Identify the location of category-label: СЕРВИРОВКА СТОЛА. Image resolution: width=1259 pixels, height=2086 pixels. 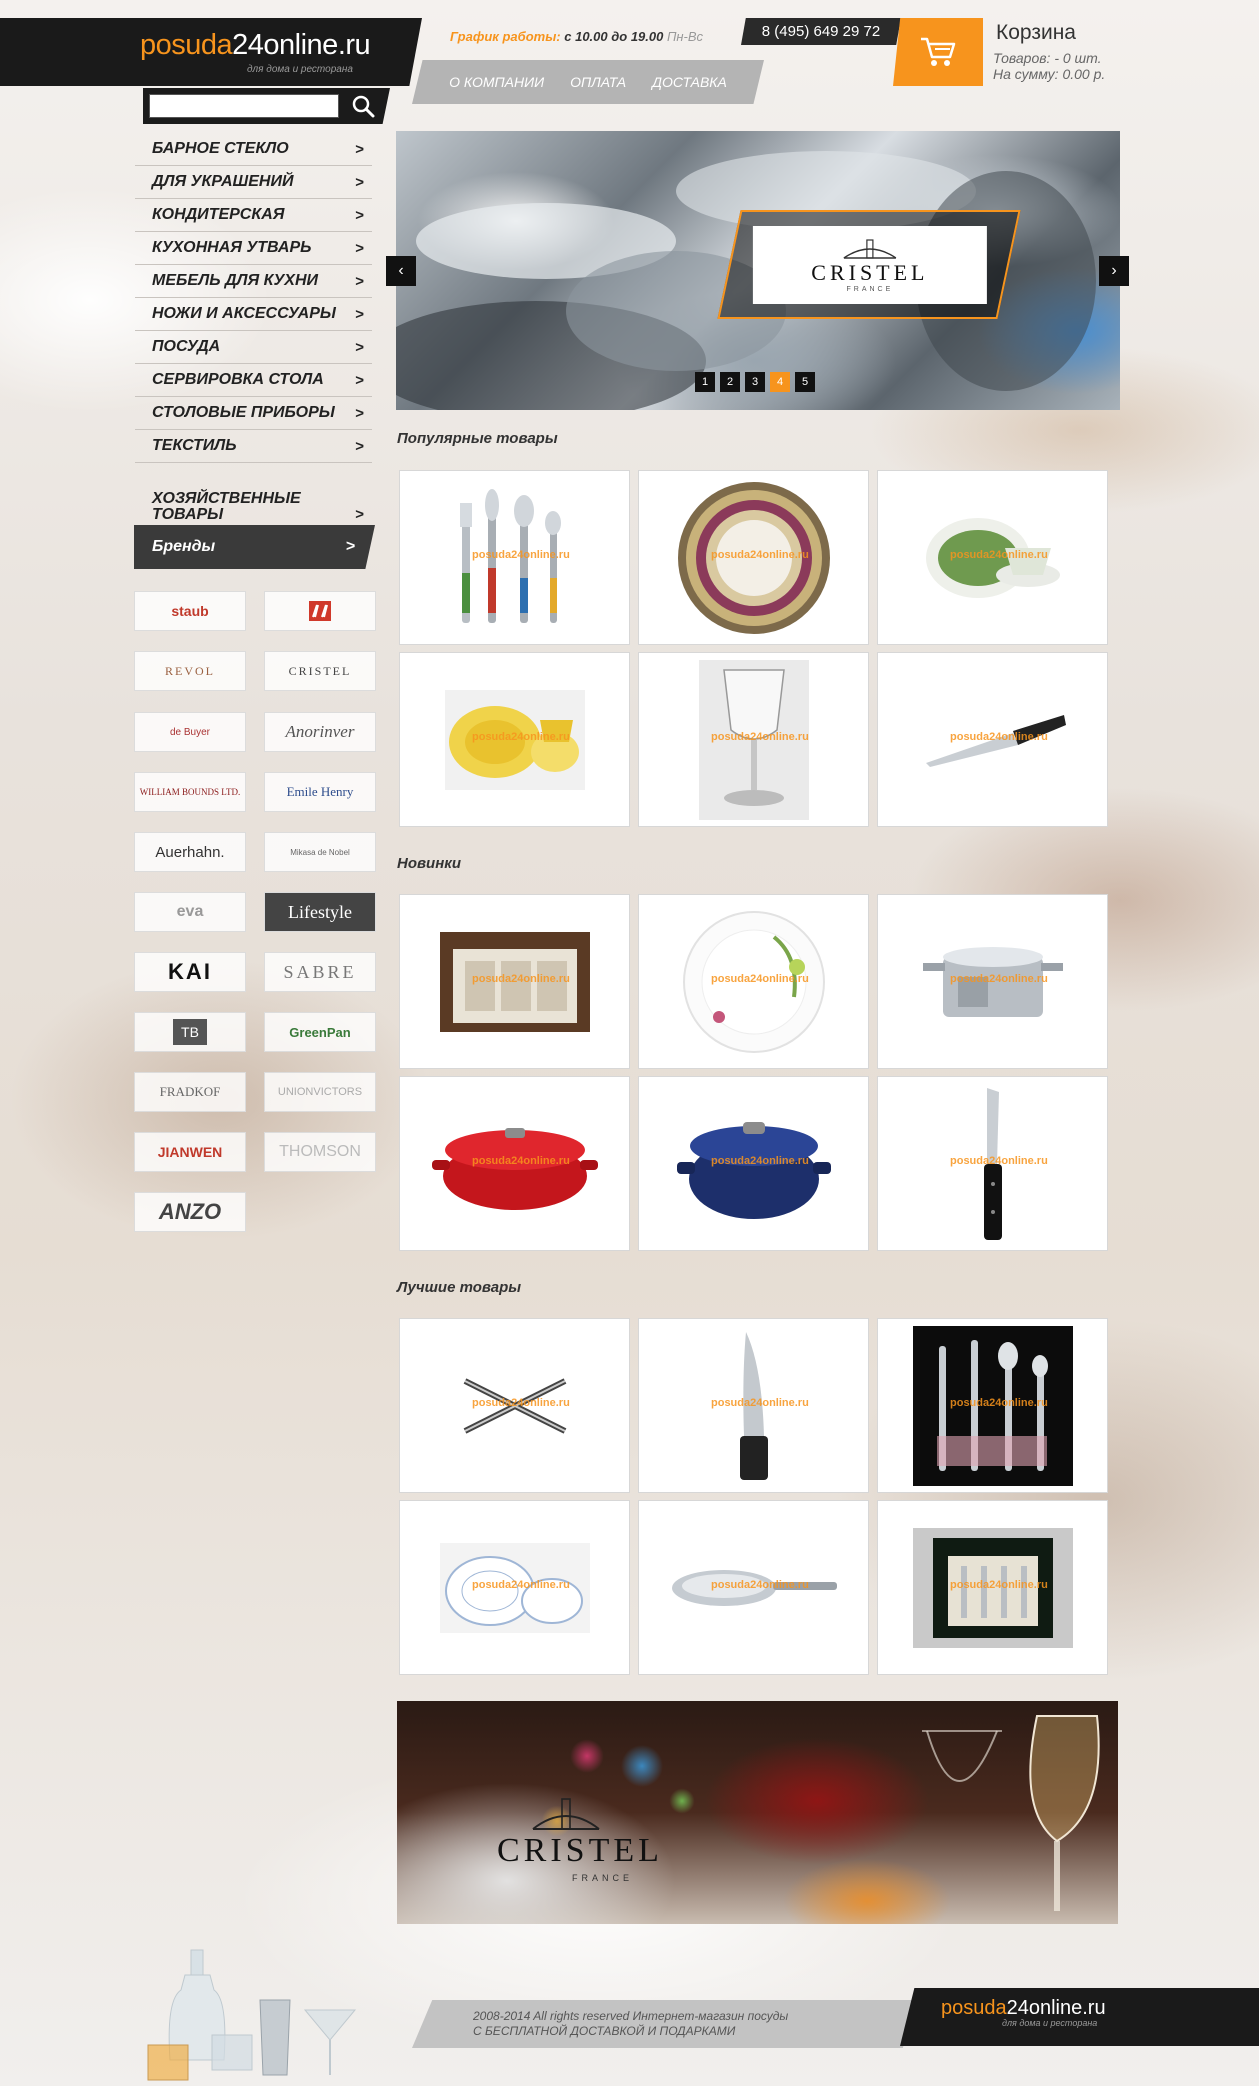
(238, 379).